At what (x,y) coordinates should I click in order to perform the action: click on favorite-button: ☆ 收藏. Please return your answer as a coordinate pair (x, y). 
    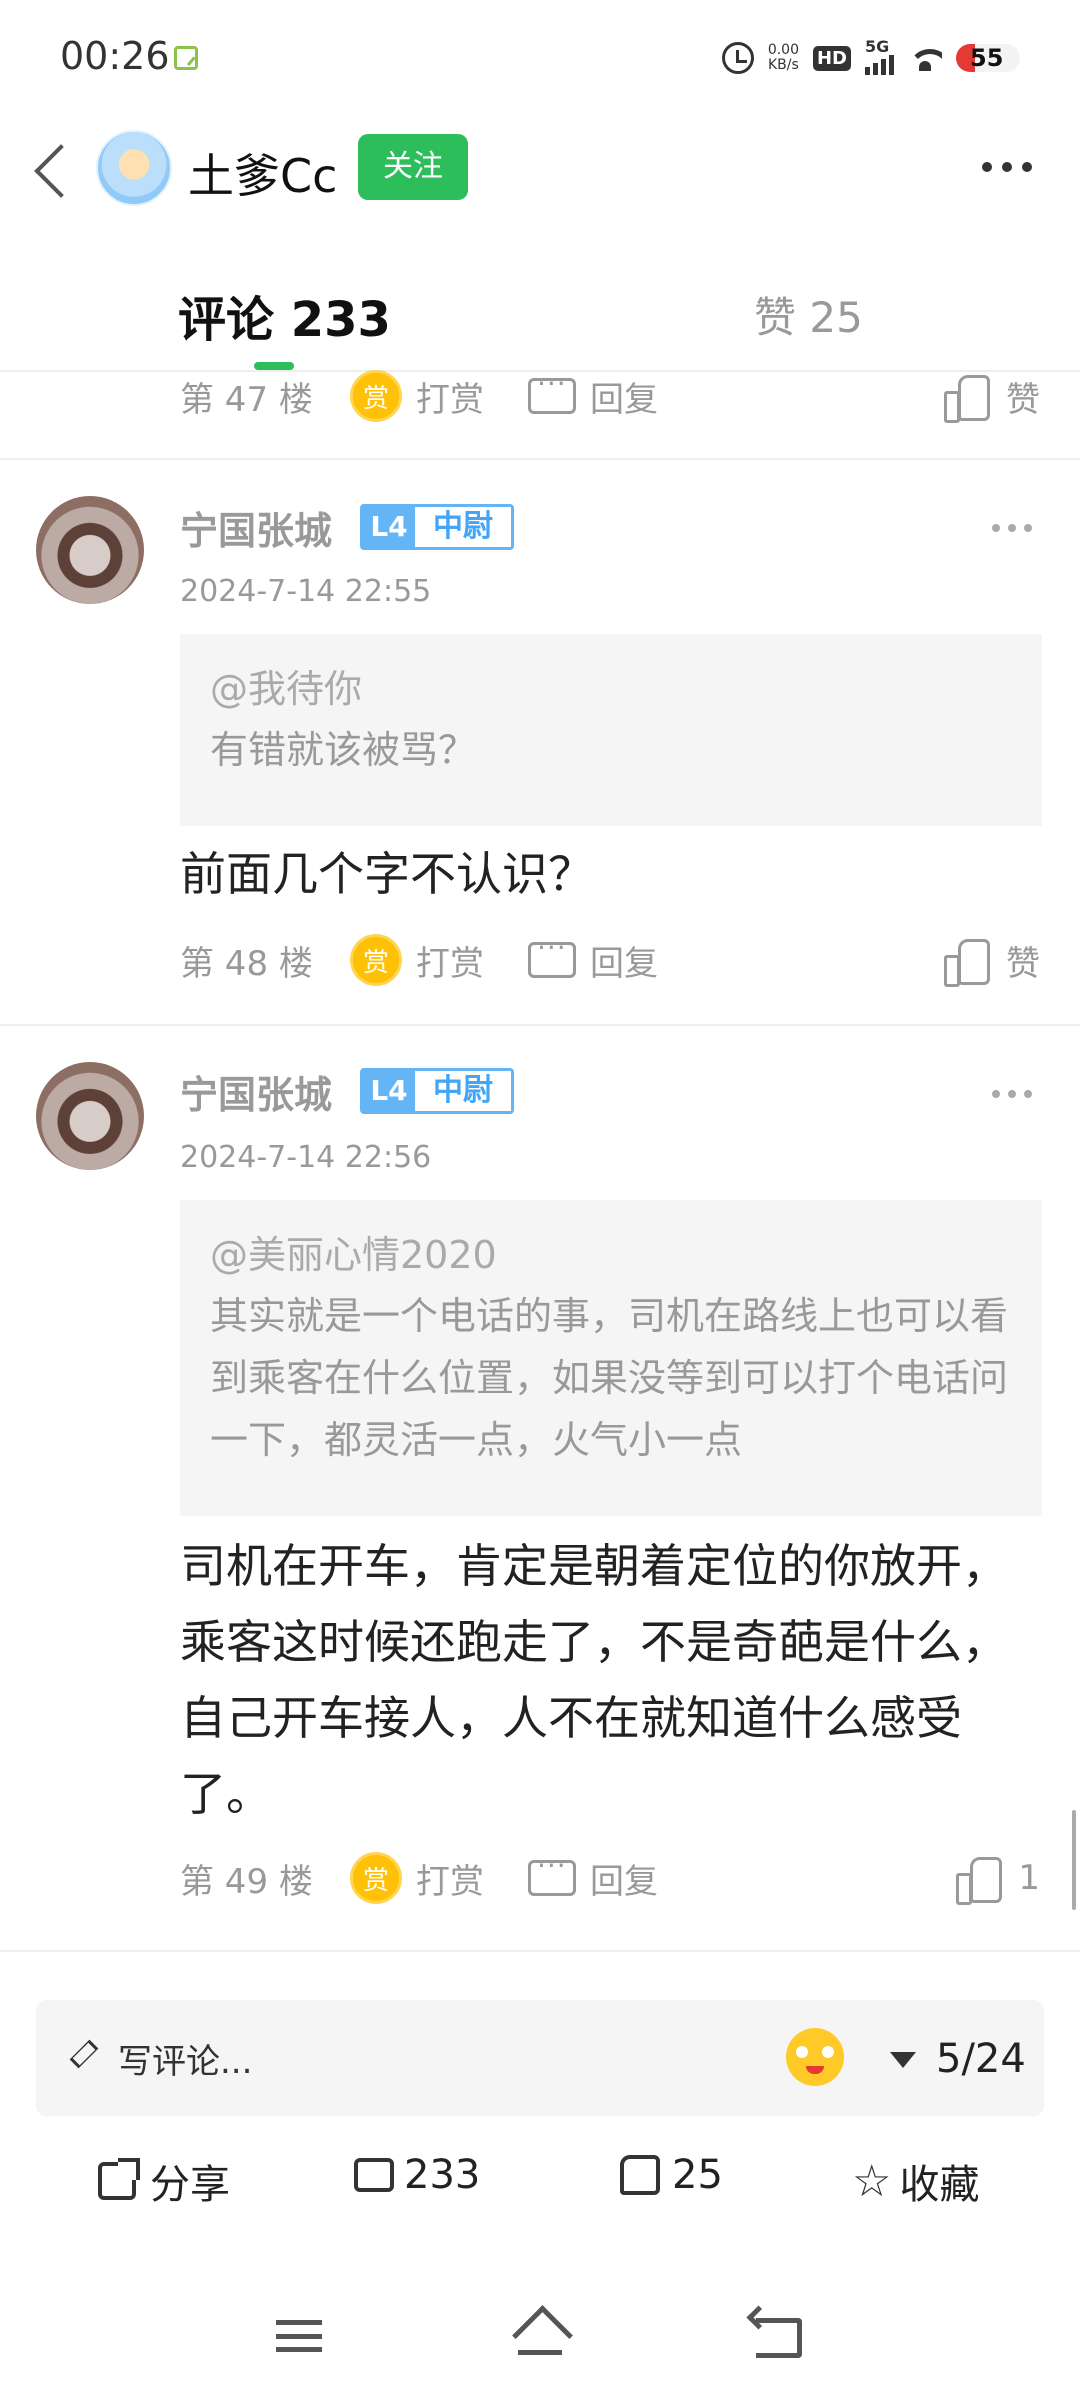
    Looking at the image, I should click on (915, 2181).